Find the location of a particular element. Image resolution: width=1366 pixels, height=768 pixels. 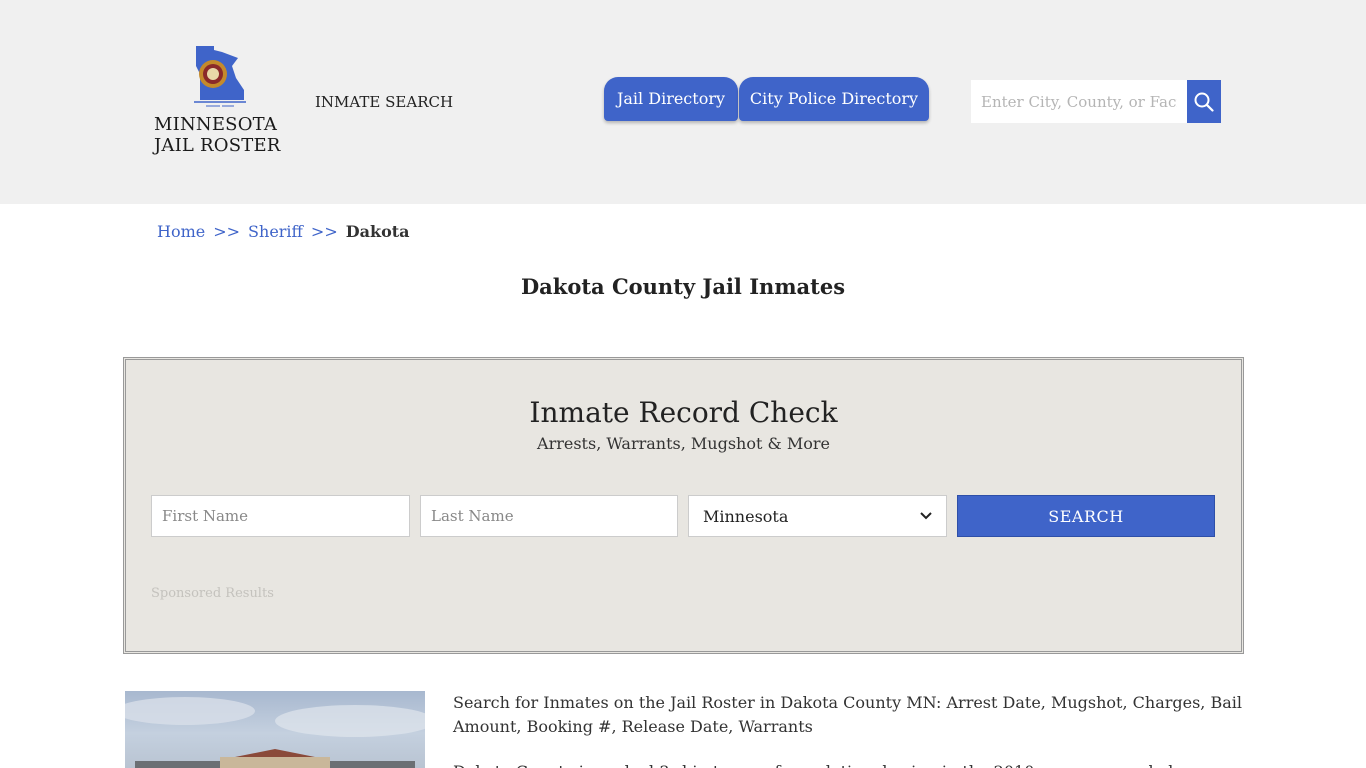

search-icon is located at coordinates (1204, 102).